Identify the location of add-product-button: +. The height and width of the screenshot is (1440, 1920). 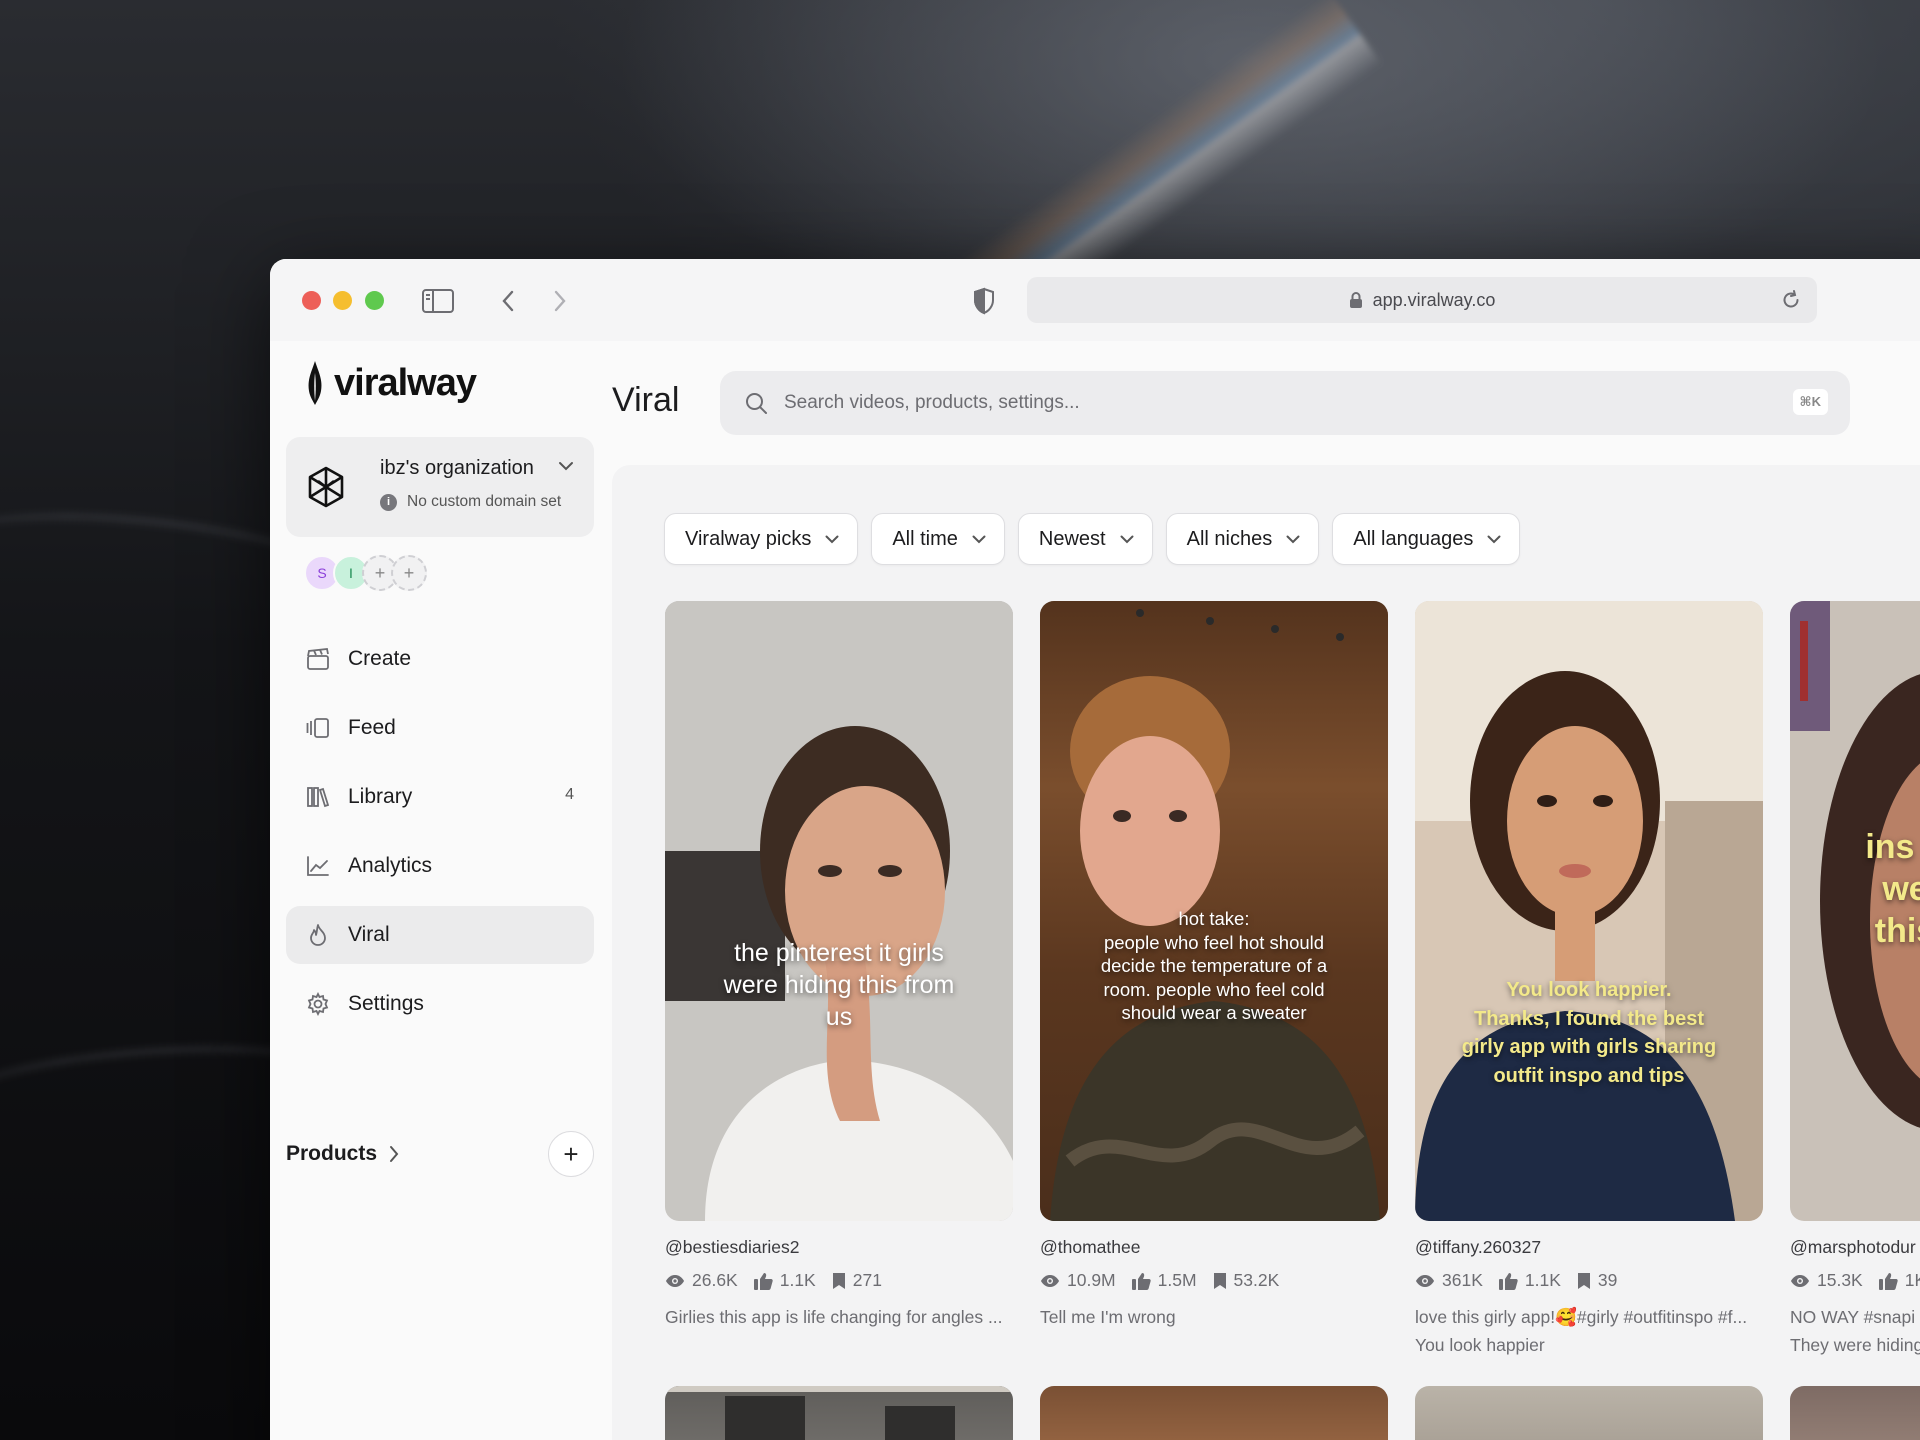
(571, 1154).